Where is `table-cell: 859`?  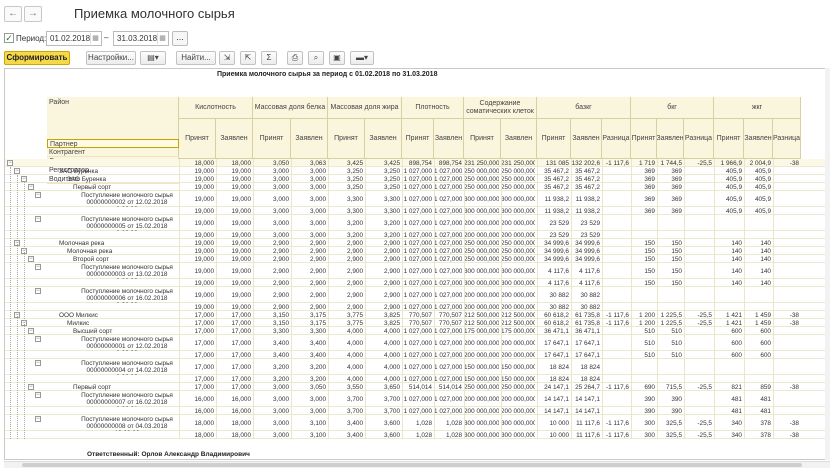
table-cell: 859 is located at coordinates (765, 387).